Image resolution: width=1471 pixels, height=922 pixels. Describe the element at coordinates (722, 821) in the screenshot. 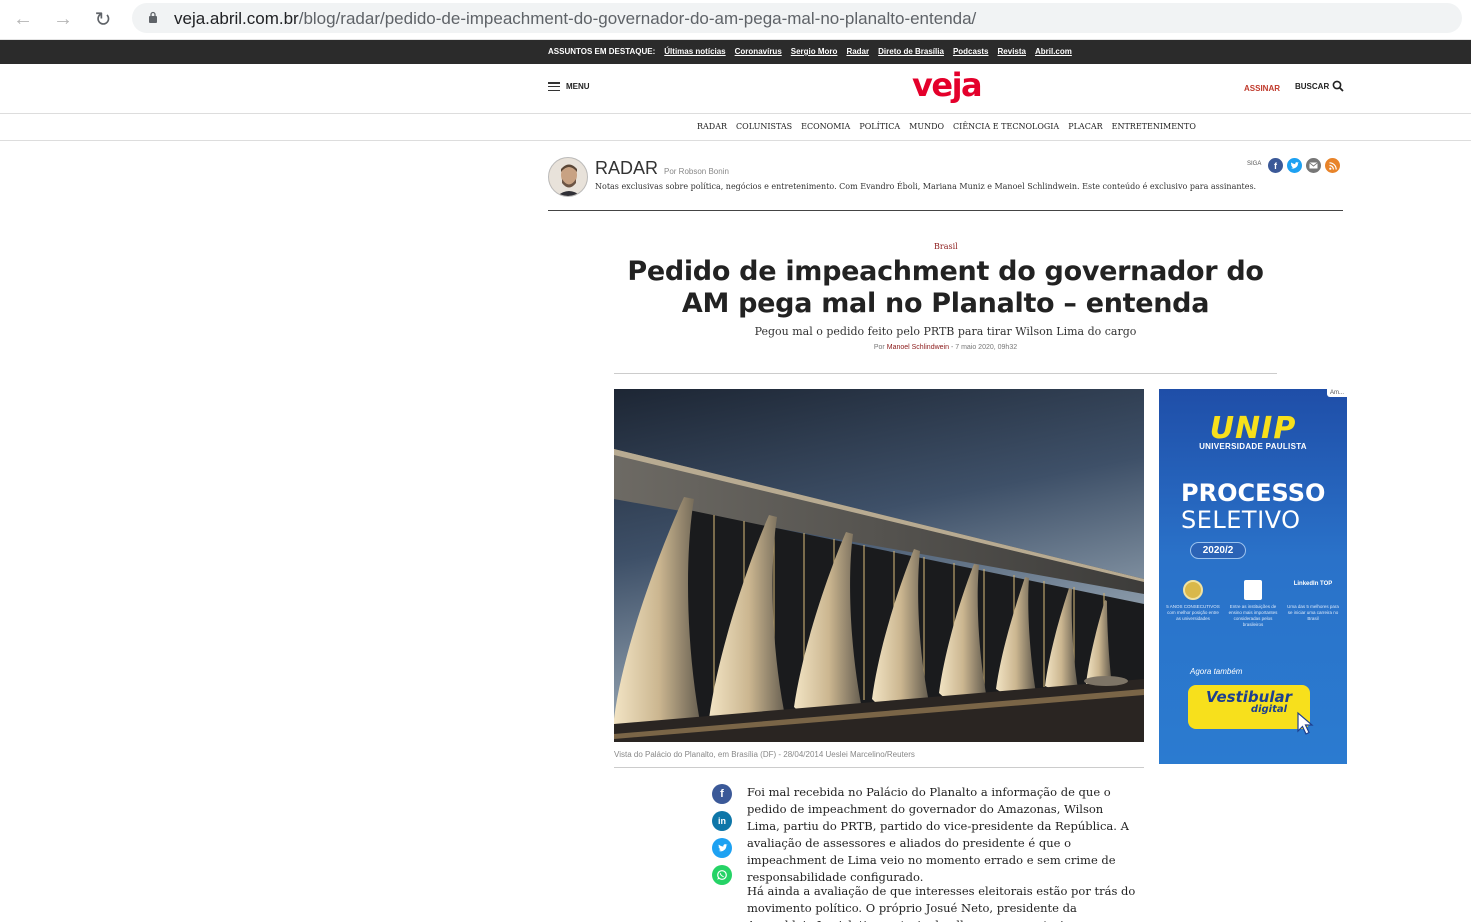

I see `linkedin-icon: in` at that location.